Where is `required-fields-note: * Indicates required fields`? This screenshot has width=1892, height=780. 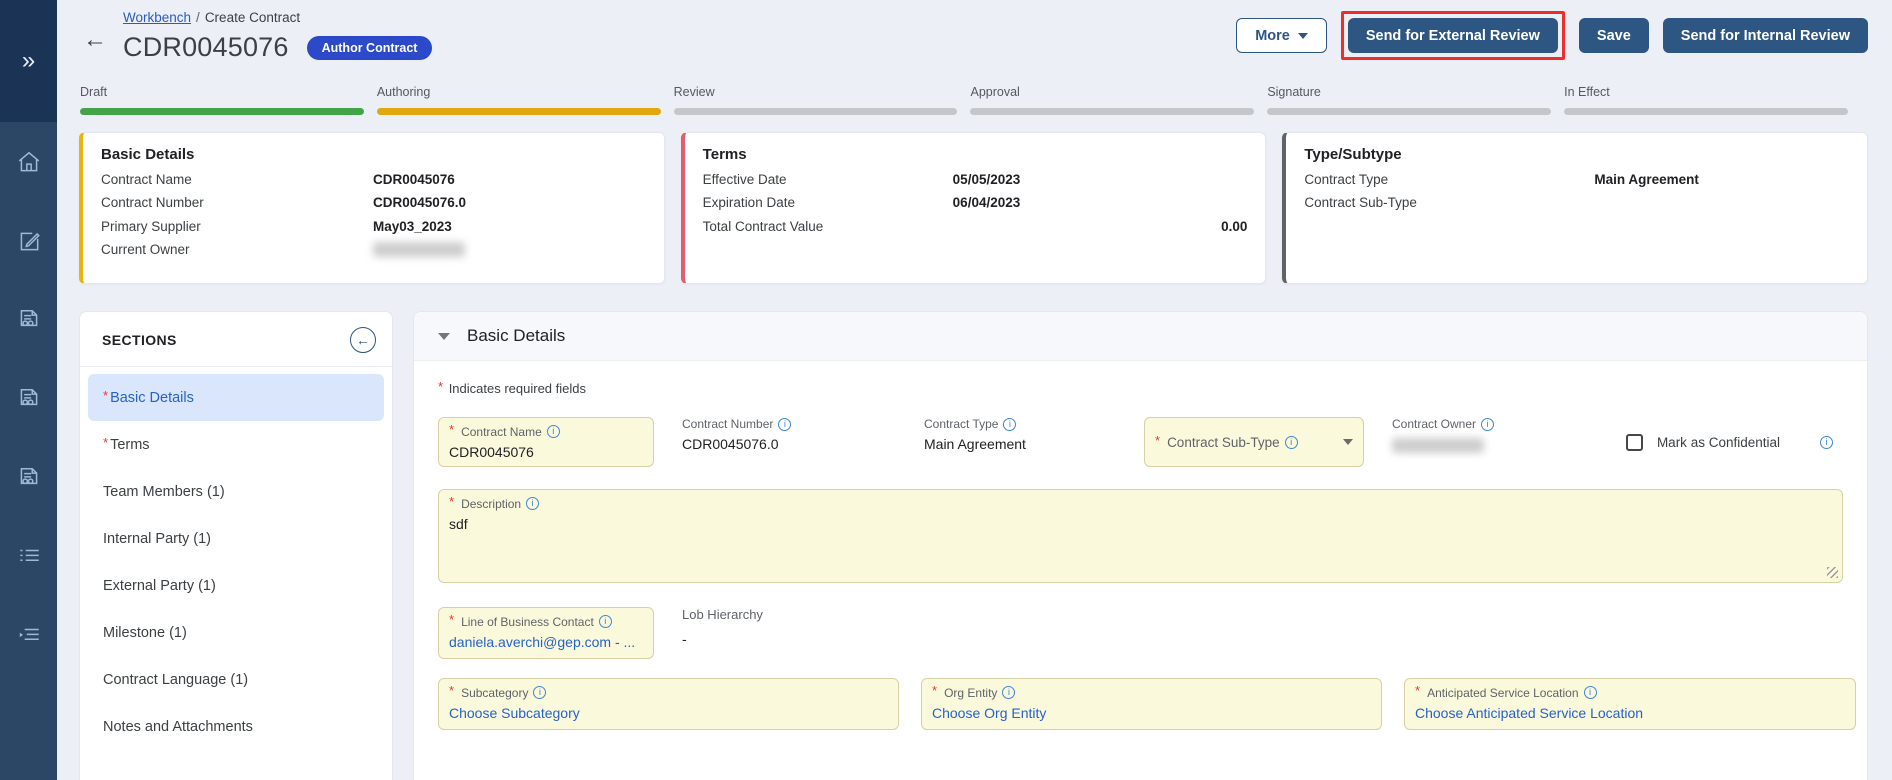 required-fields-note: * Indicates required fields is located at coordinates (1140, 387).